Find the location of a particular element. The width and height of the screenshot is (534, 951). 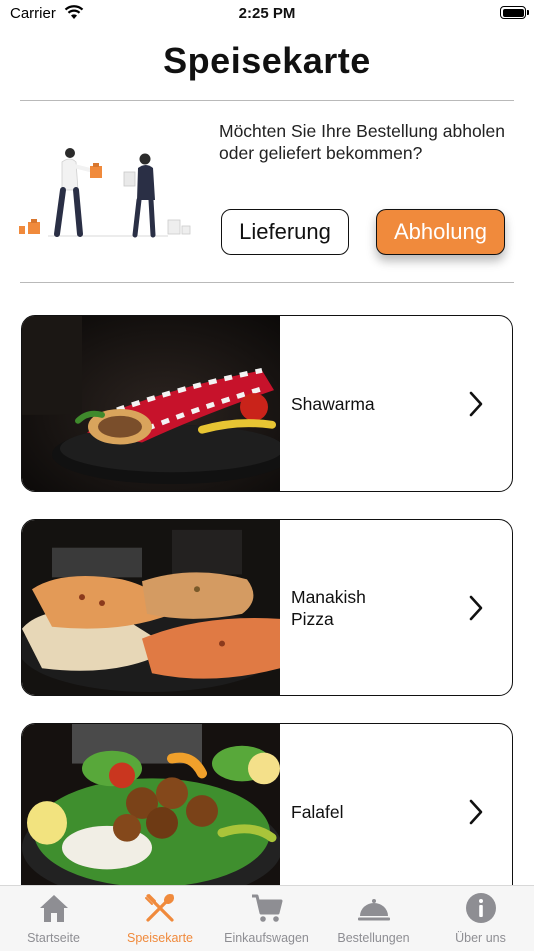

cart-icon is located at coordinates (266, 908).